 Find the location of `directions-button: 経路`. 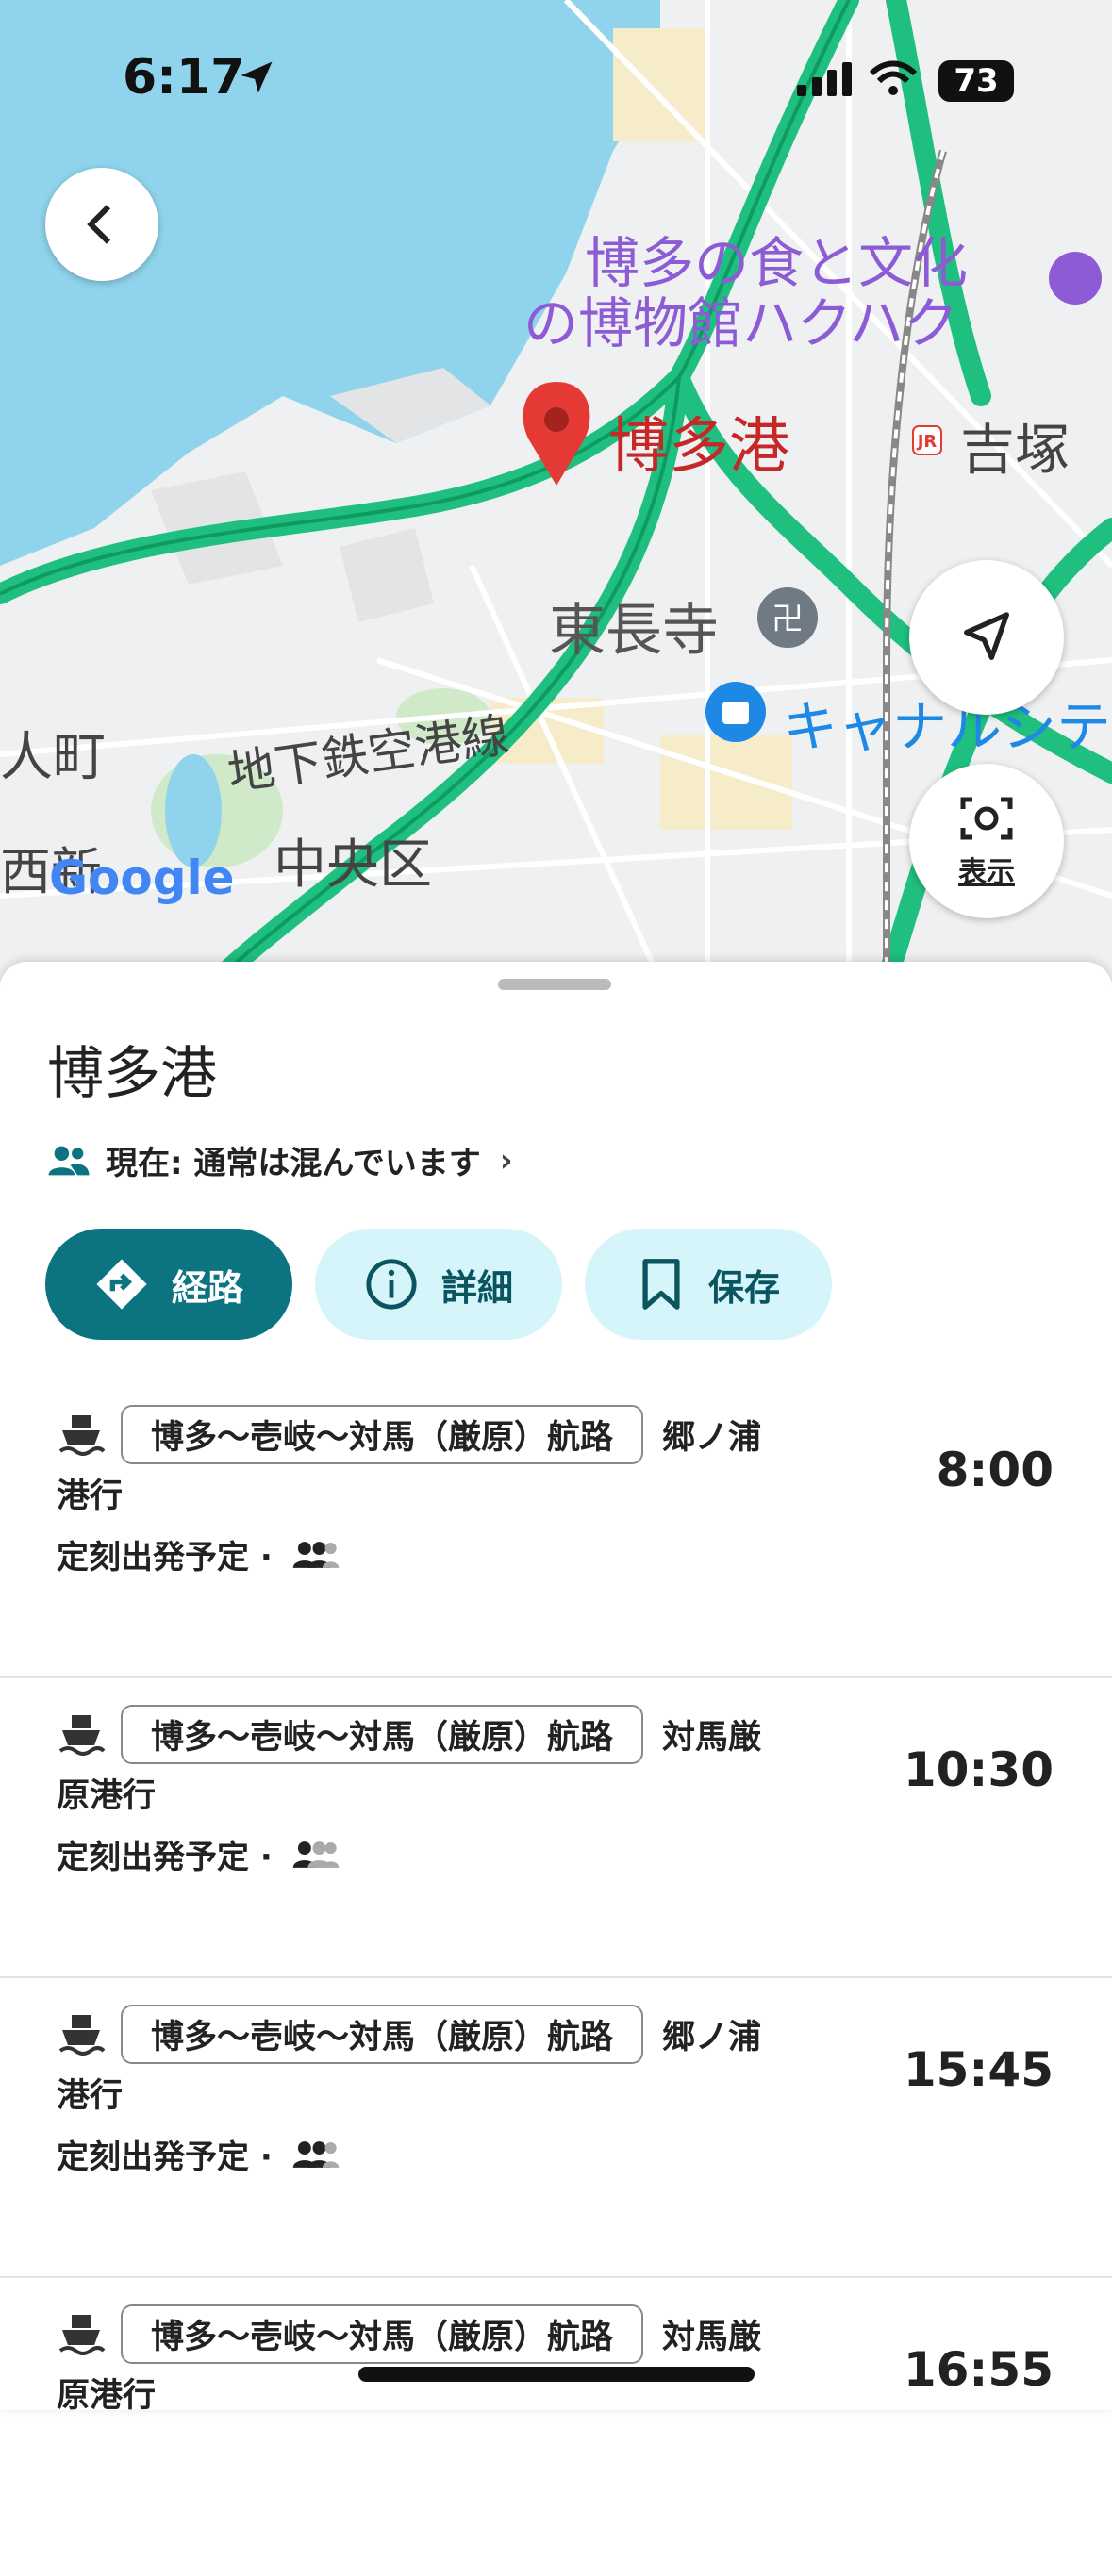

directions-button: 経路 is located at coordinates (168, 1284).